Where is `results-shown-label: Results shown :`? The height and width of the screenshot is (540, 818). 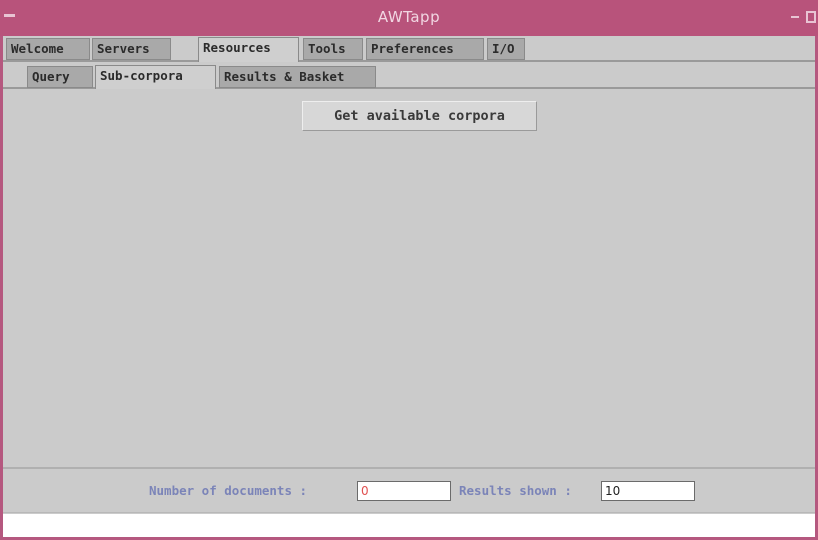
results-shown-label: Results shown : is located at coordinates (515, 490).